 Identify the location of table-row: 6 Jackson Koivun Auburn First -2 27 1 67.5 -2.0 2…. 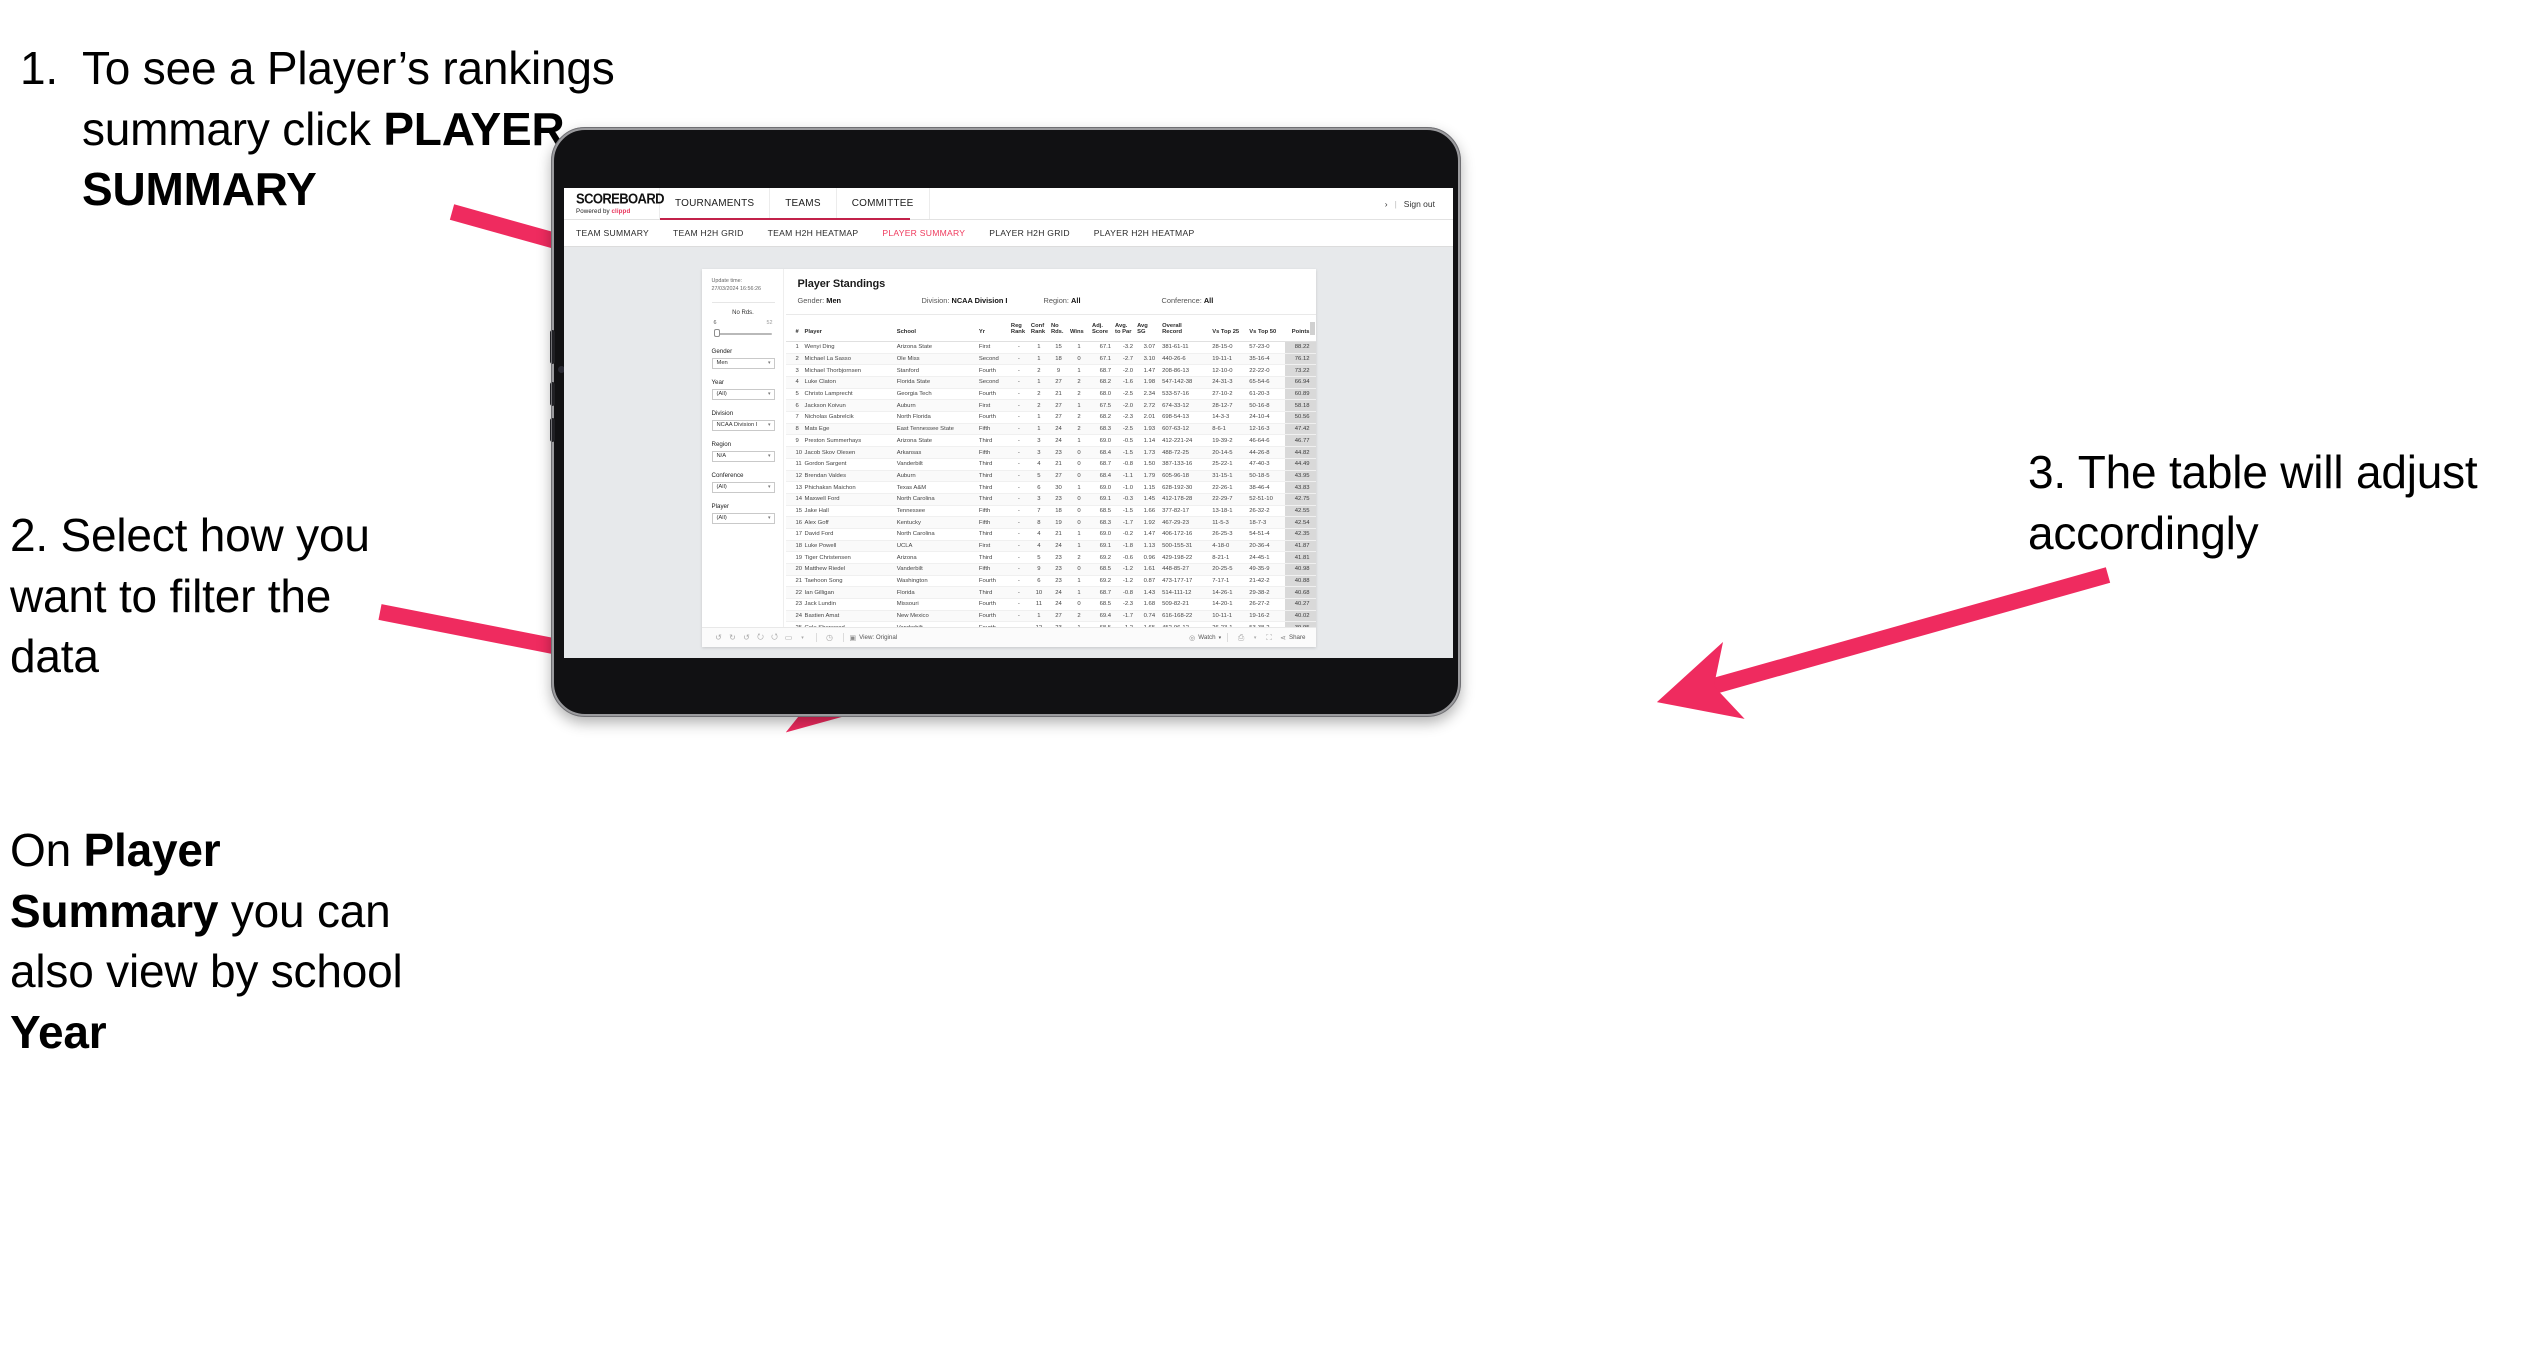
(1050, 406).